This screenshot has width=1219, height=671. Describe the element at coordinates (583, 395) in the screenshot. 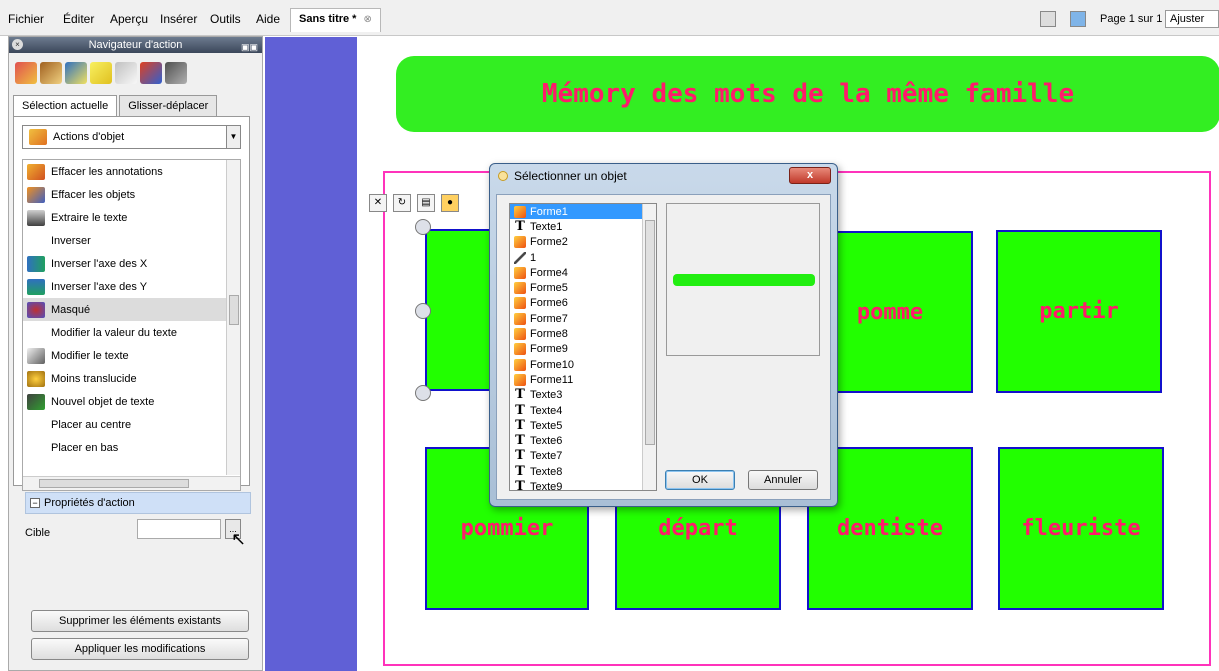

I see `list-item: T Texte3` at that location.